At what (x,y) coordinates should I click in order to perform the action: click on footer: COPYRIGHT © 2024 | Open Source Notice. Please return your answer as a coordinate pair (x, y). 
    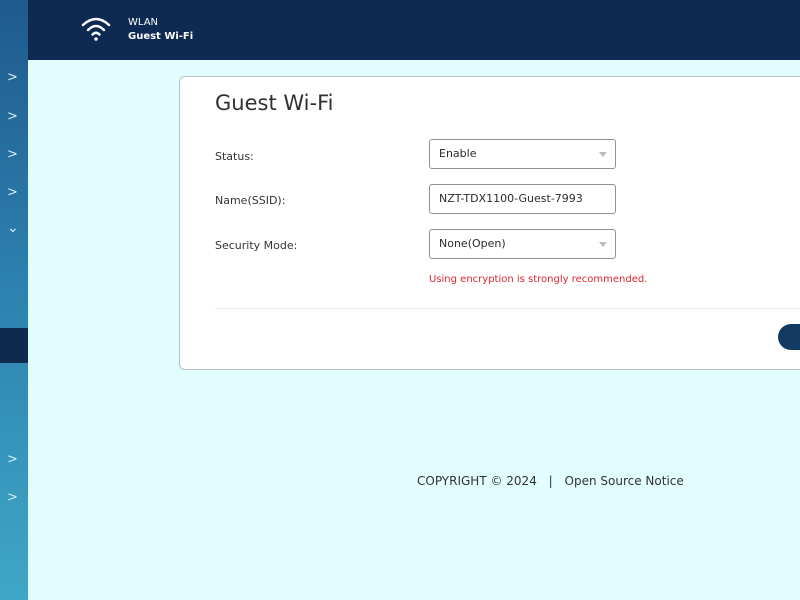
    Looking at the image, I should click on (550, 481).